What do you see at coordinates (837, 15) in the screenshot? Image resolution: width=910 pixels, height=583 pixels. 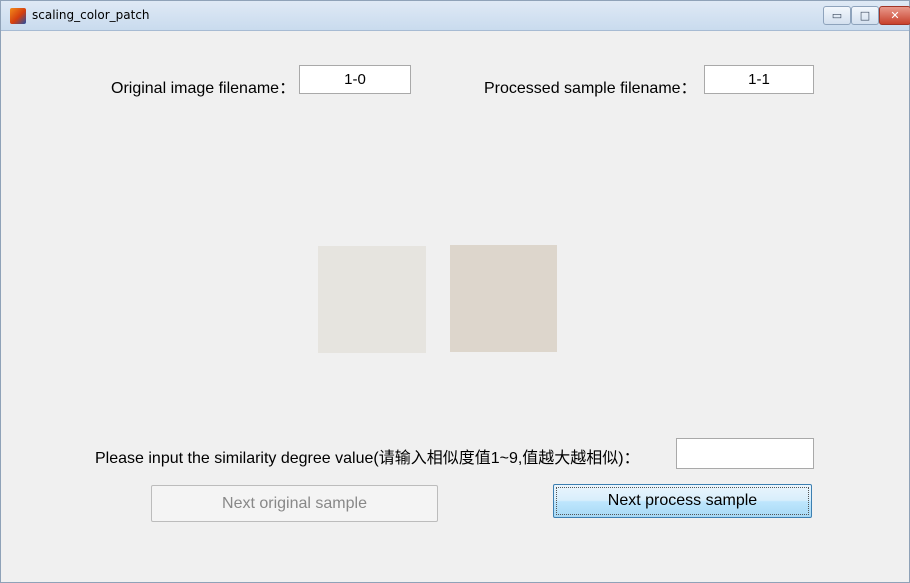 I see `minimize-button: ▭` at bounding box center [837, 15].